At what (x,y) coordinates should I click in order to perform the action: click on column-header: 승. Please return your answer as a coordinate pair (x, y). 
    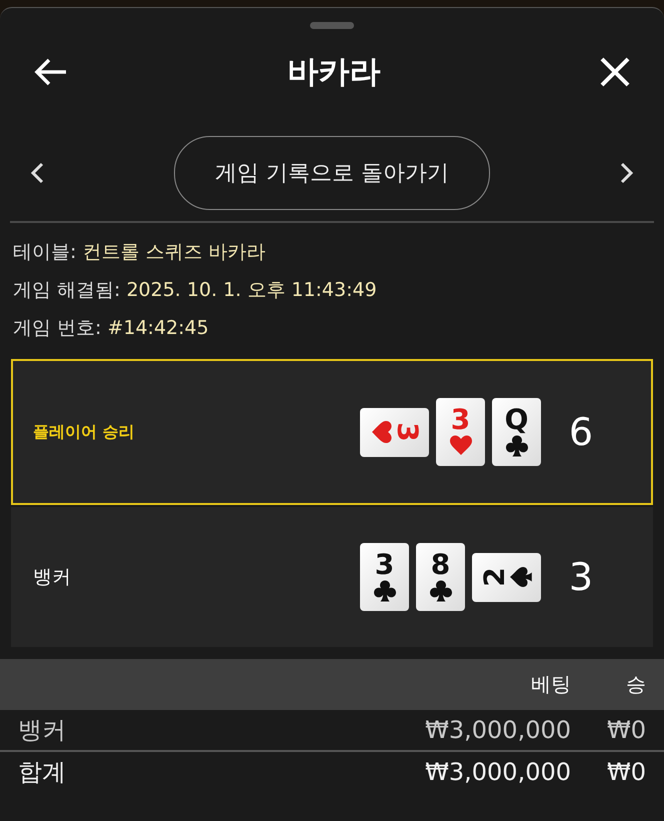
    Looking at the image, I should click on (636, 684).